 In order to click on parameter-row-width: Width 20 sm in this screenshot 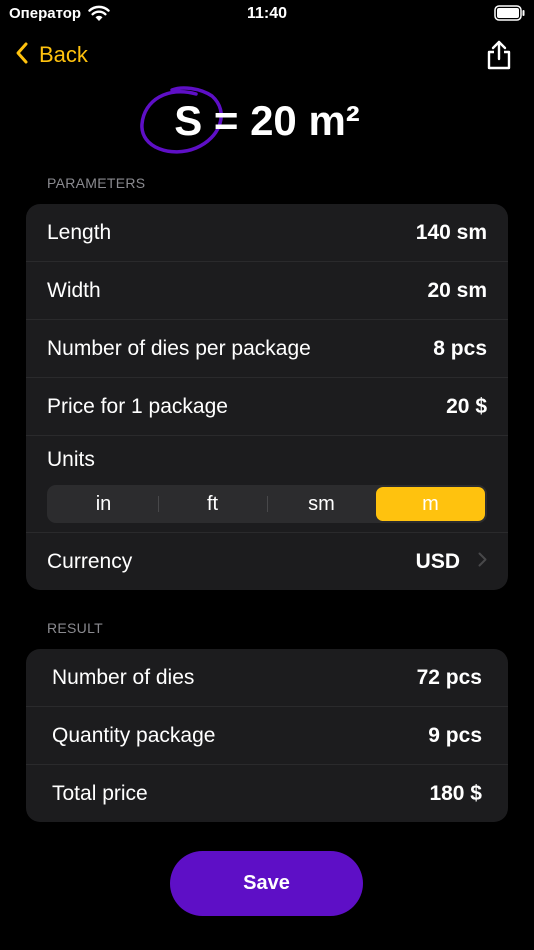, I will do `click(267, 291)`.